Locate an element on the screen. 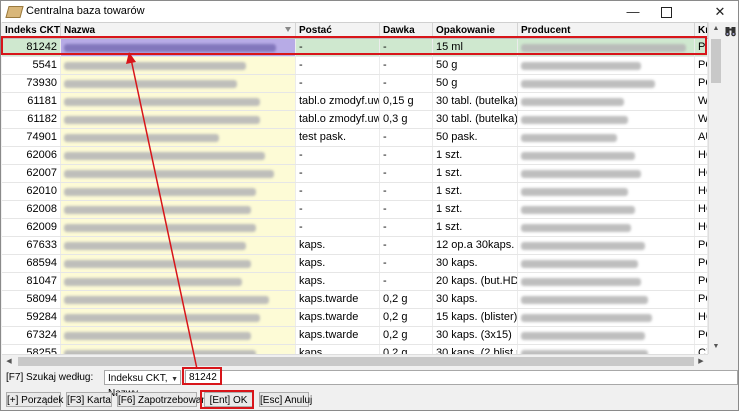  card-button: [F3] Karta is located at coordinates (89, 399).